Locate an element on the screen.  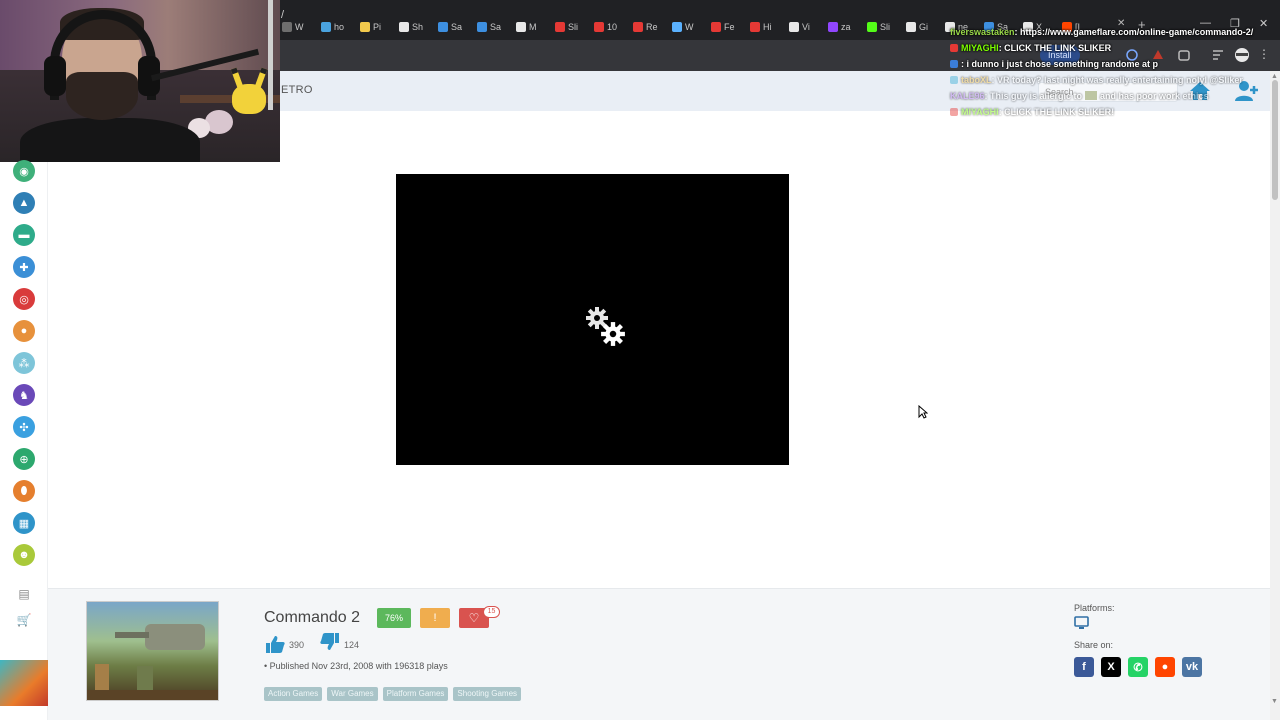
dislike-count: 124 is located at coordinates (352, 645).